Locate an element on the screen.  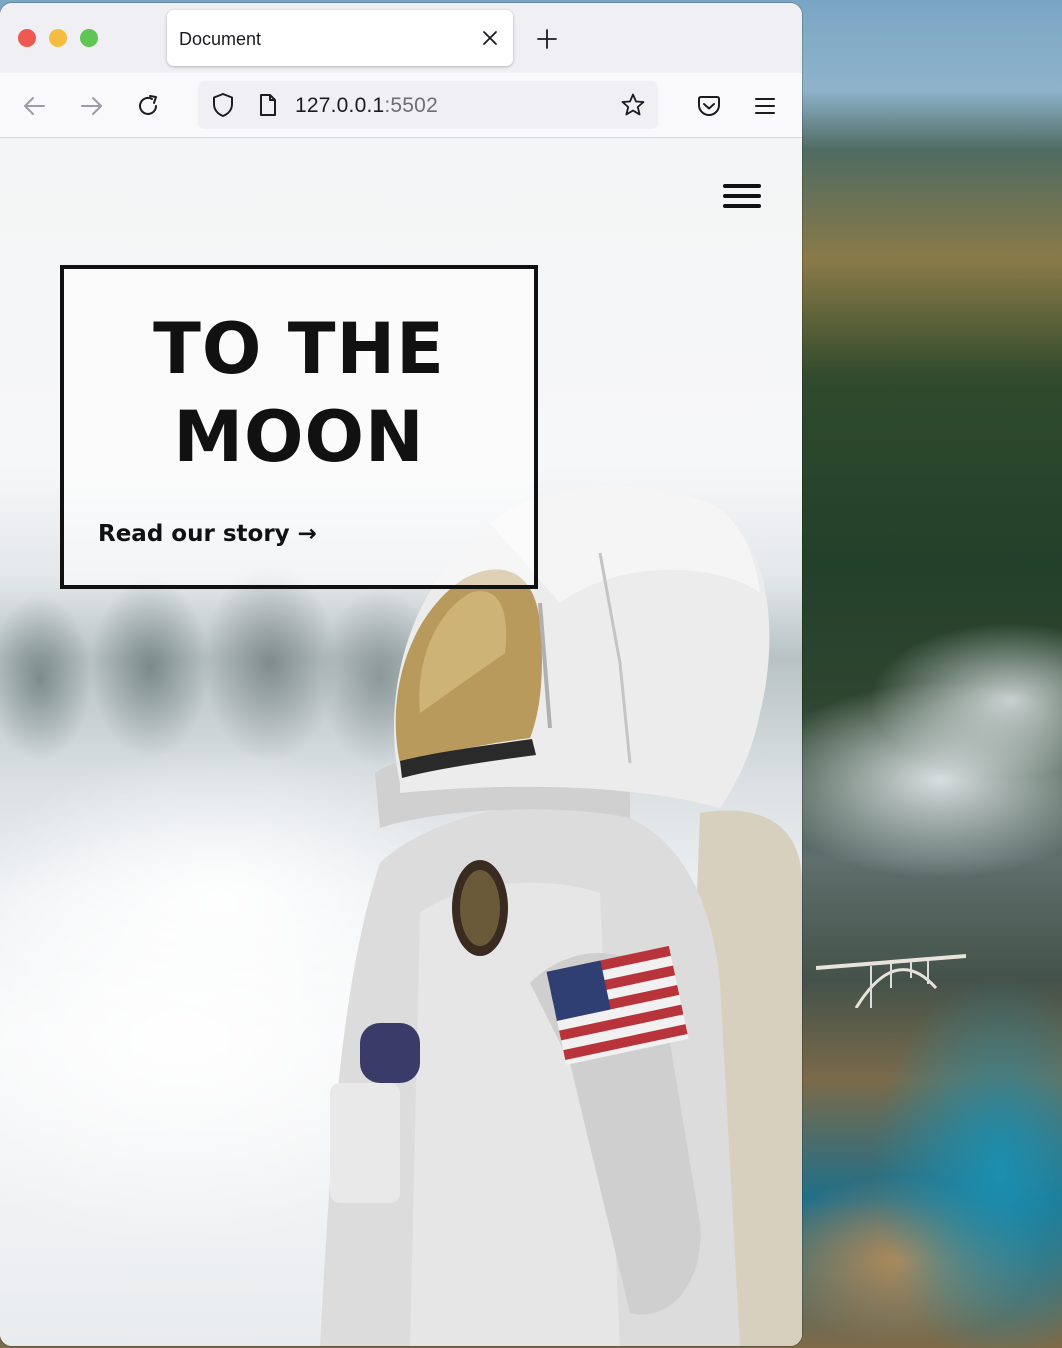
close-window-button is located at coordinates (27, 38).